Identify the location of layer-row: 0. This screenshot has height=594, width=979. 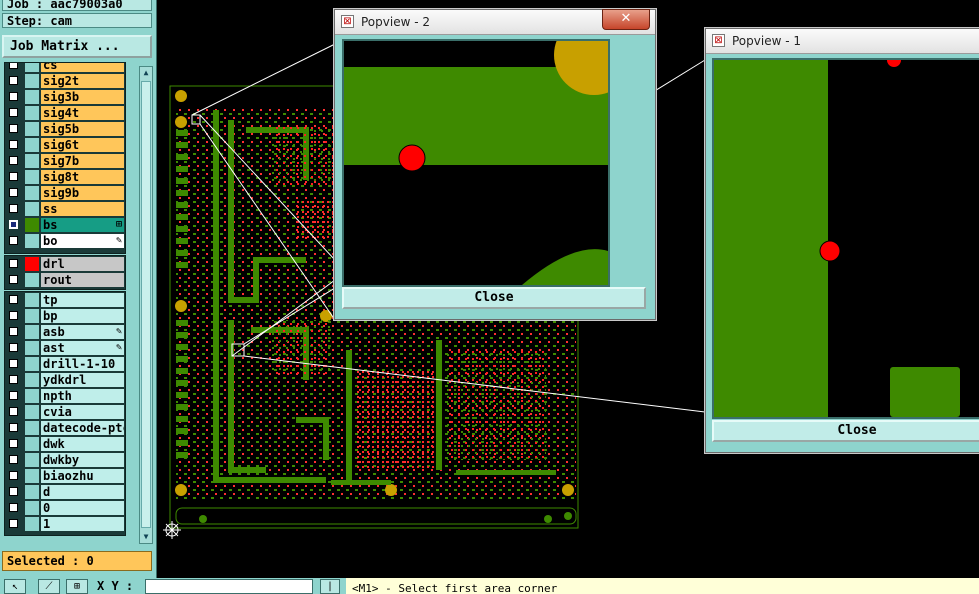
(65, 508).